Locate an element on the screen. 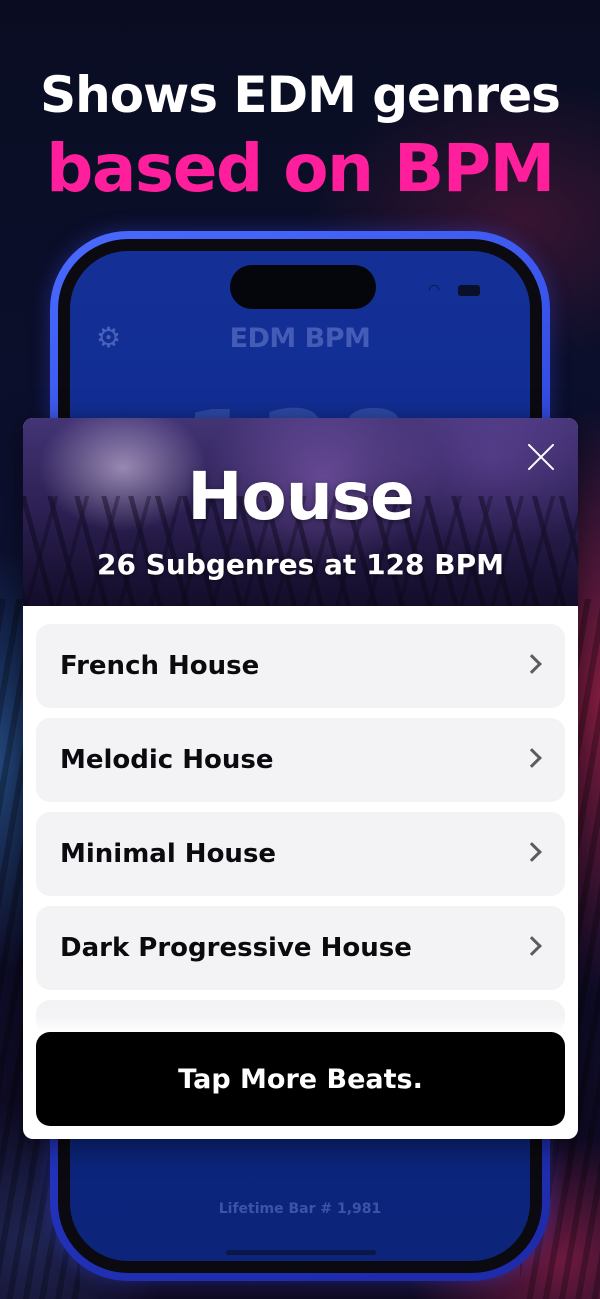 This screenshot has width=600, height=1299. tap-more-beats-button: Tap More Beats. is located at coordinates (300, 1079).